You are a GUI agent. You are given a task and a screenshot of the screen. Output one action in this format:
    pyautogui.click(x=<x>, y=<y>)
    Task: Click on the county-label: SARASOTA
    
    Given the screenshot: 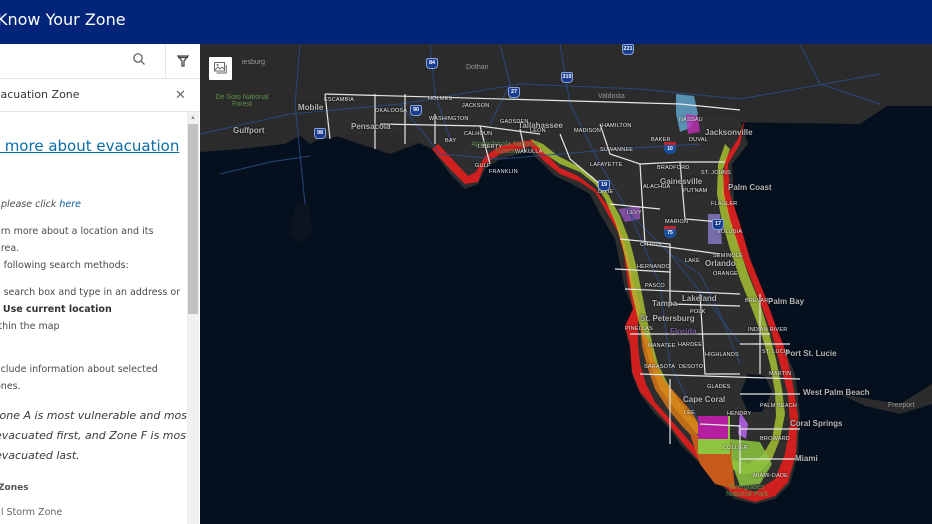 What is the action you would take?
    pyautogui.click(x=660, y=367)
    